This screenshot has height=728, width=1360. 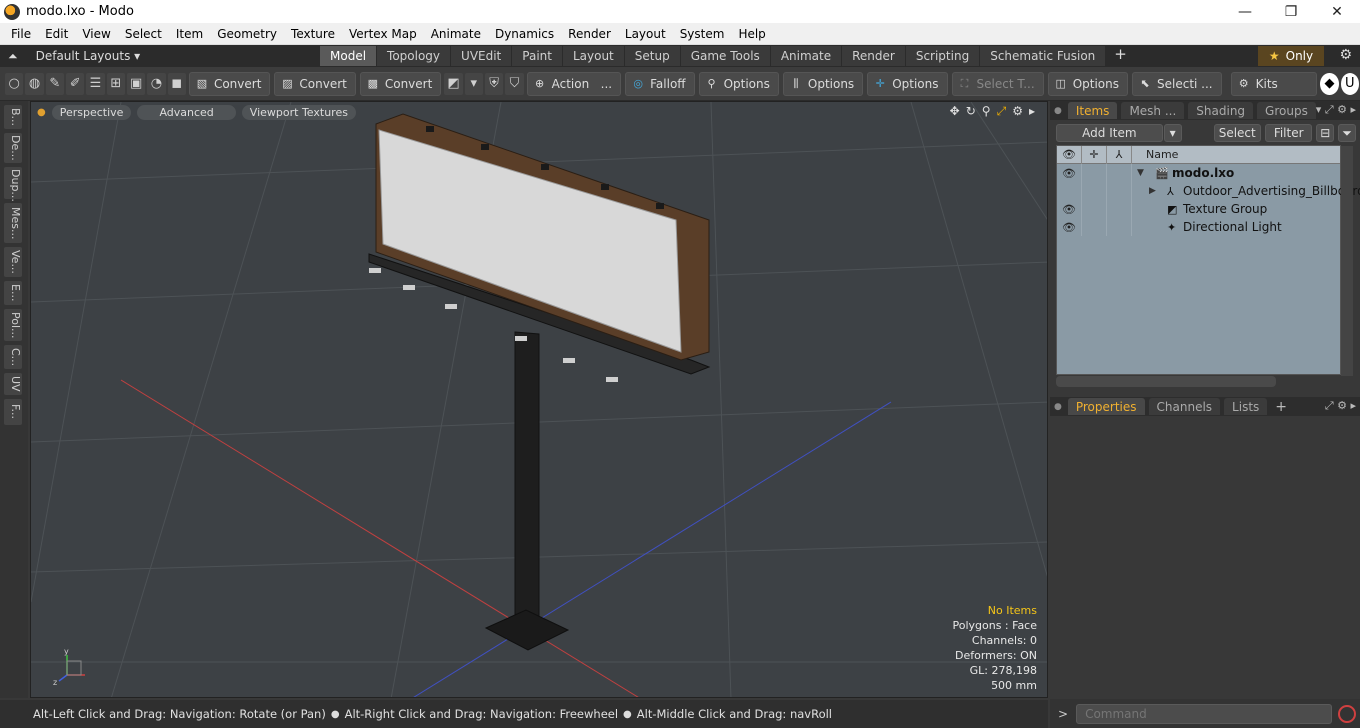 What do you see at coordinates (13, 384) in the screenshot?
I see `left-tab-uv: UV` at bounding box center [13, 384].